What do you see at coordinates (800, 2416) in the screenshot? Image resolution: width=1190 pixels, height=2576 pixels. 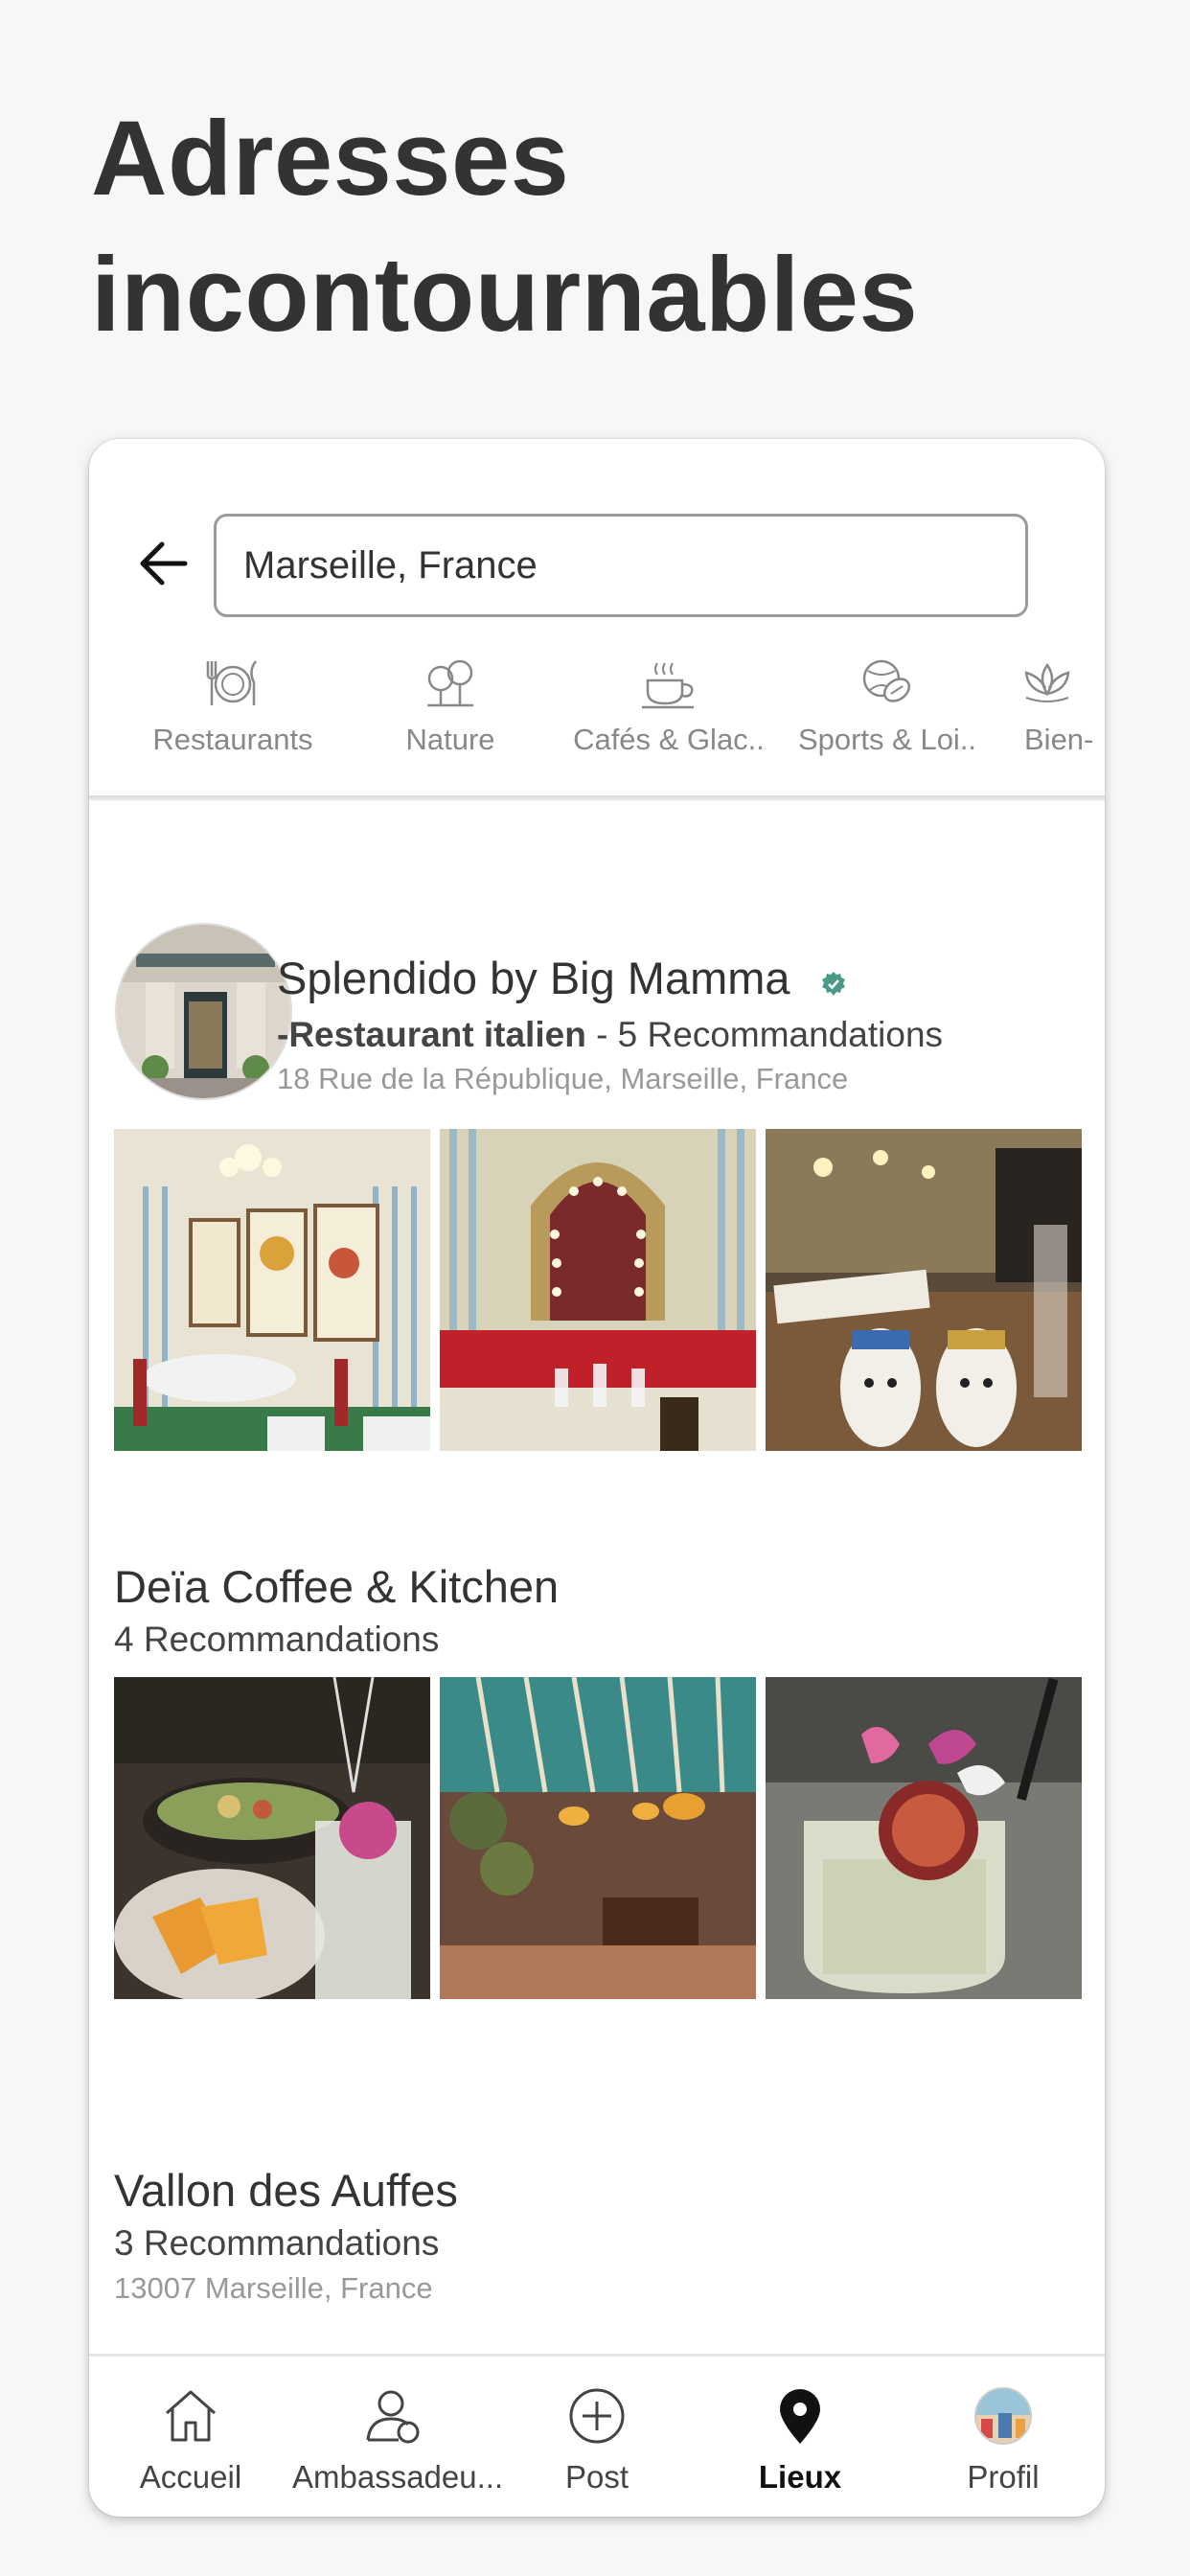 I see `map-pin-icon` at bounding box center [800, 2416].